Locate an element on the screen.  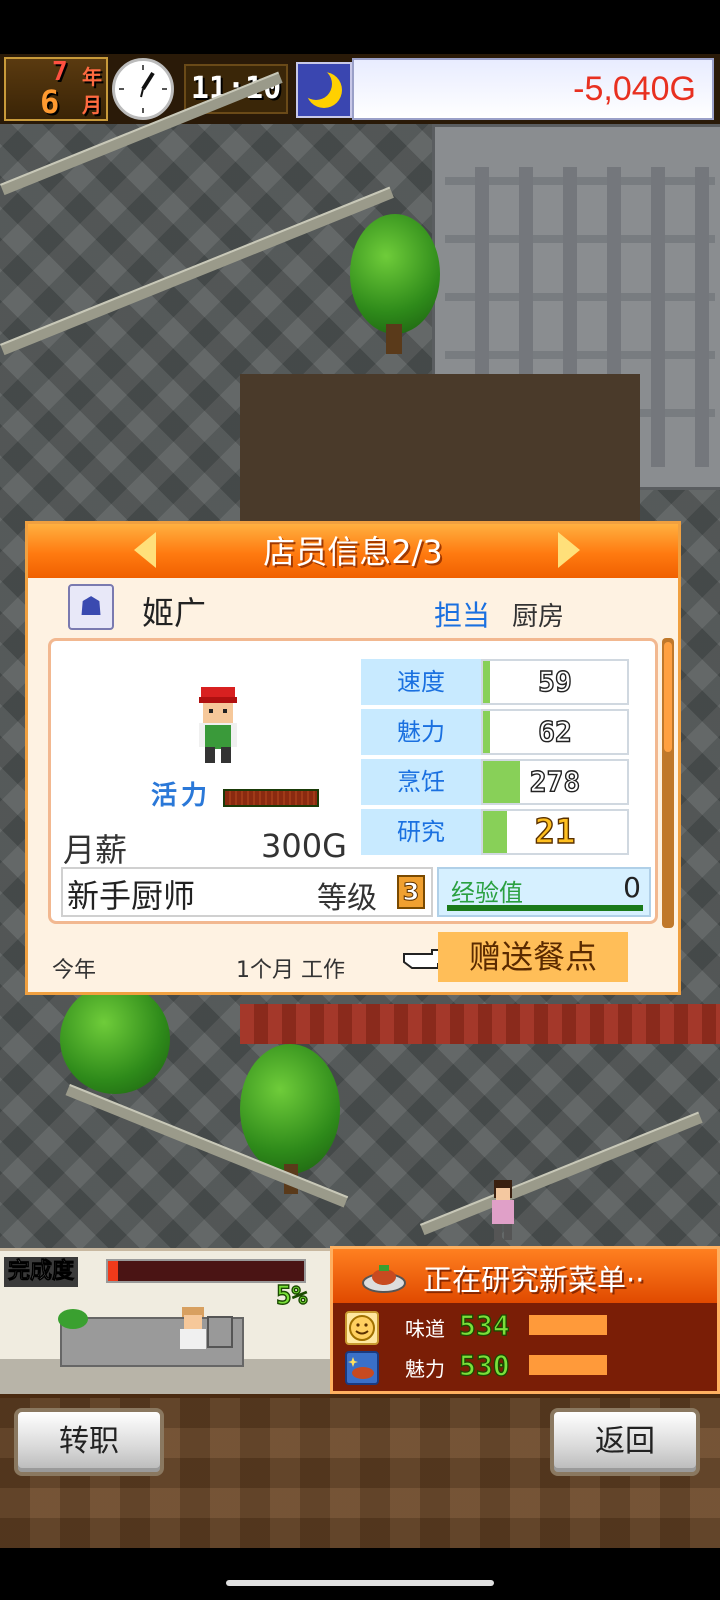
staff-badge-icon: ☗ is located at coordinates (91, 607).